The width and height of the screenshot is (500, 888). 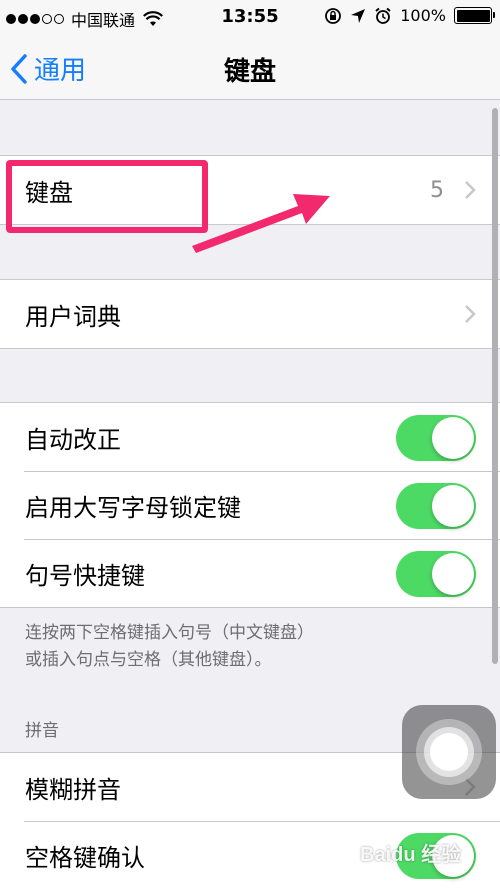 I want to click on assistive-touch-button, so click(x=449, y=752).